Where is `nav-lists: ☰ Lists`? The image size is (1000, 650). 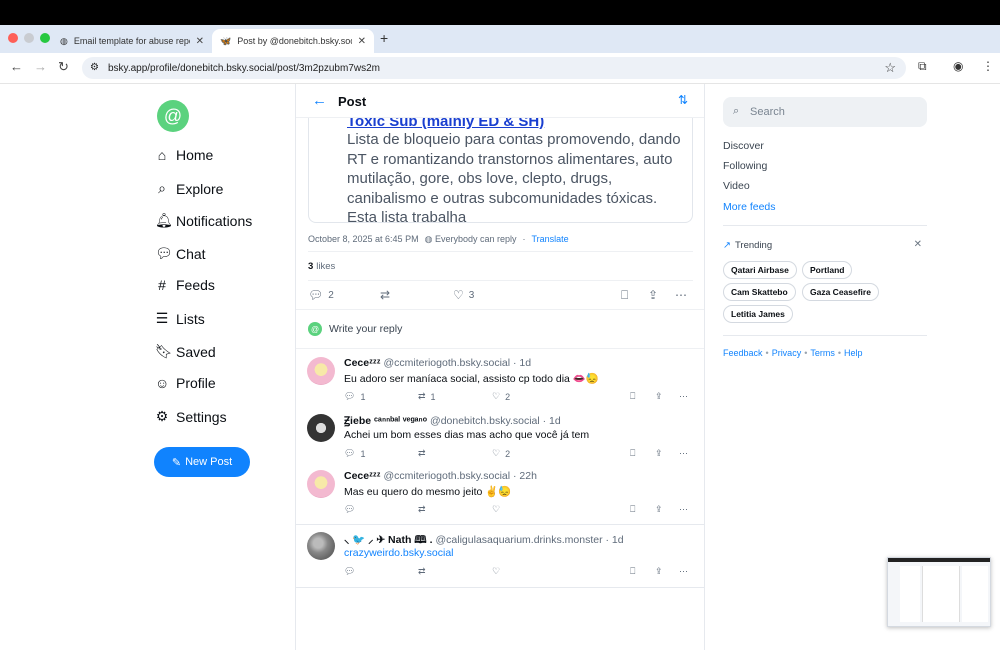 nav-lists: ☰ Lists is located at coordinates (180, 318).